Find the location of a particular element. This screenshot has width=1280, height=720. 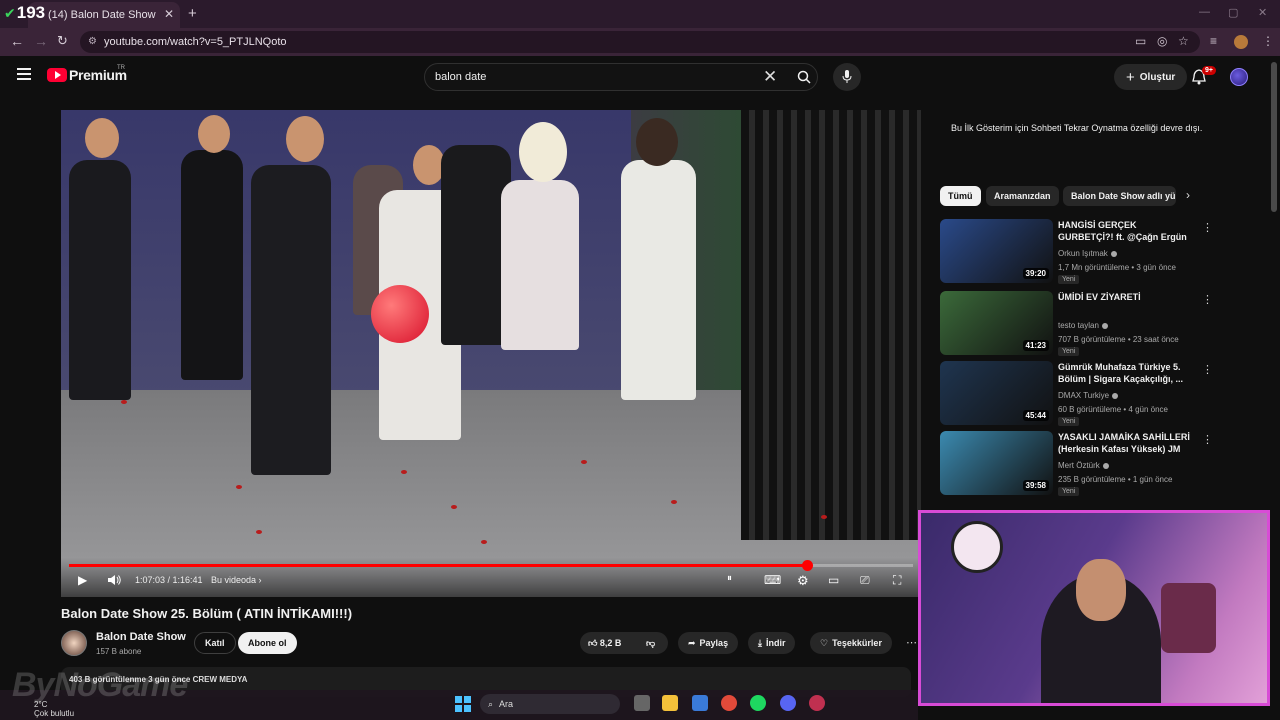

bookmark-star-icon: ☆ is located at coordinates (1183, 41).